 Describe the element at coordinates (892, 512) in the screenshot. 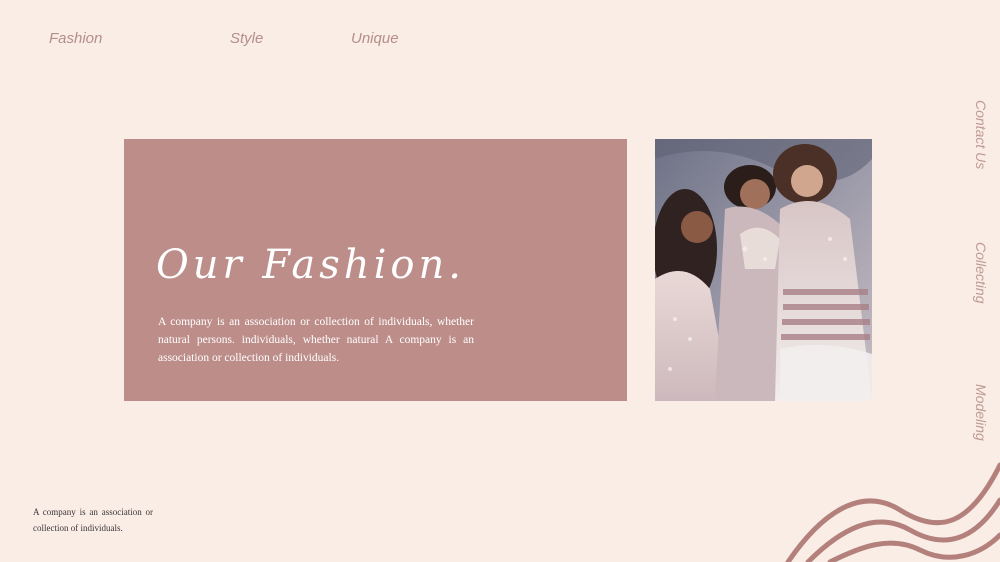

I see `wave-decoration` at that location.